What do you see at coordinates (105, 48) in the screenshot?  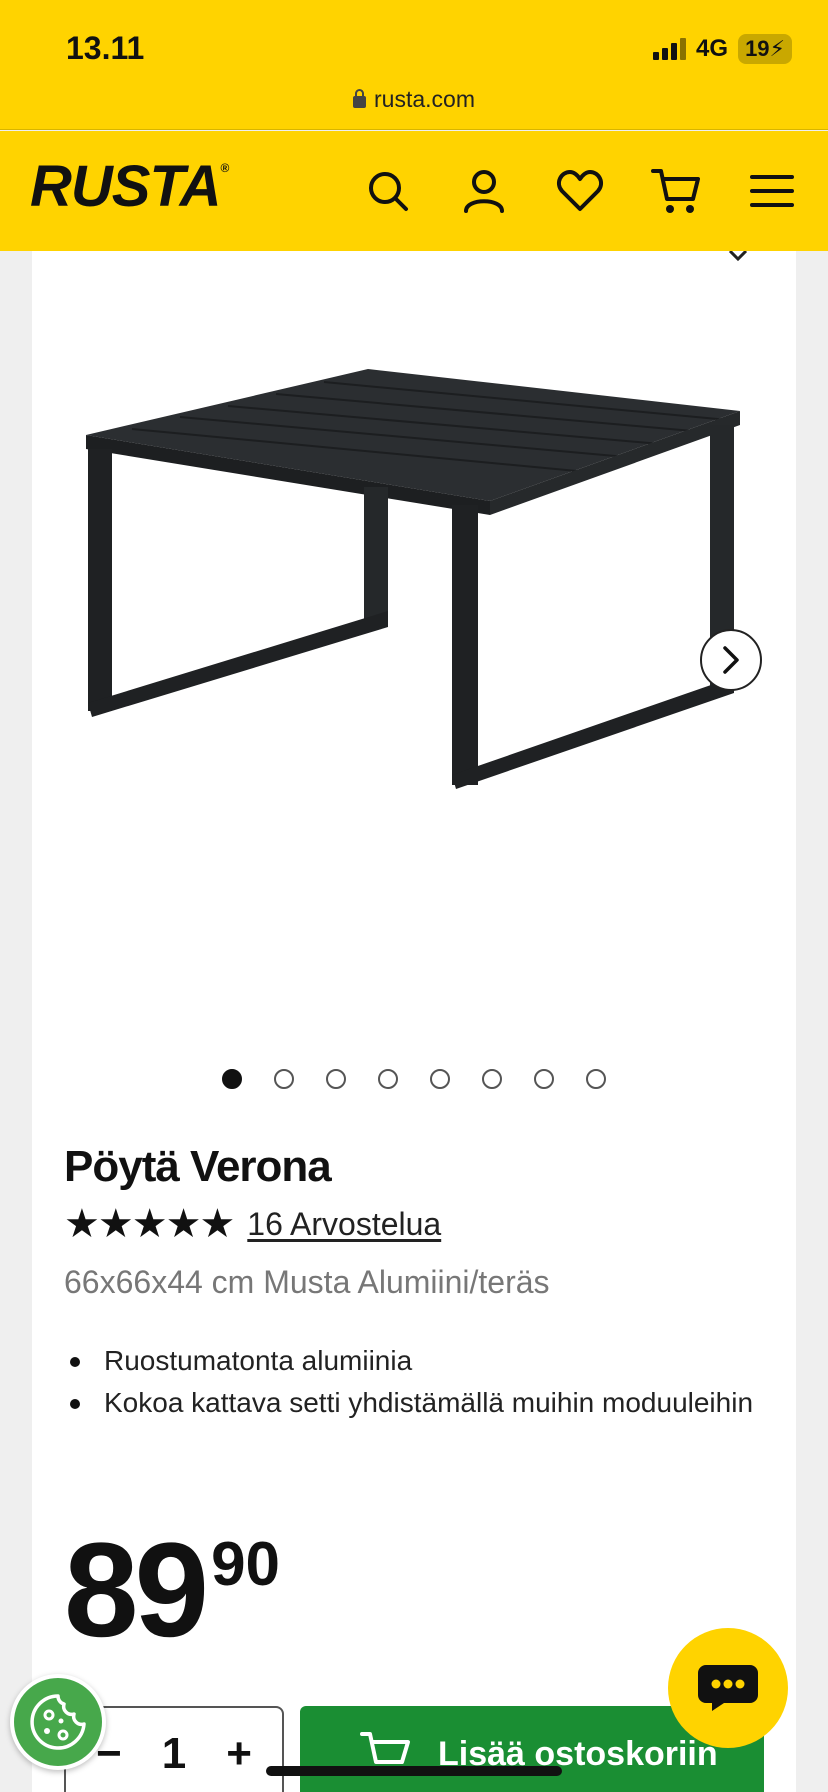 I see `clock: 13.11` at bounding box center [105, 48].